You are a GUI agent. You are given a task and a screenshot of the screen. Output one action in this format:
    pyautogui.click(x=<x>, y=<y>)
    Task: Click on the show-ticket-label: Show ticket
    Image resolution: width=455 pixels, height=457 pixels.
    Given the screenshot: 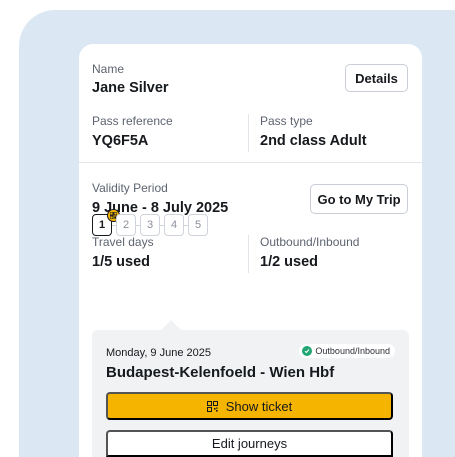 What is the action you would take?
    pyautogui.click(x=259, y=406)
    